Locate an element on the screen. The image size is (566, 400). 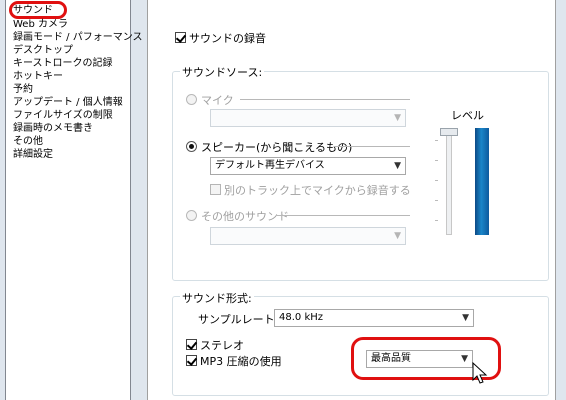
sound-format-title: サウンド形式: is located at coordinates (217, 298).